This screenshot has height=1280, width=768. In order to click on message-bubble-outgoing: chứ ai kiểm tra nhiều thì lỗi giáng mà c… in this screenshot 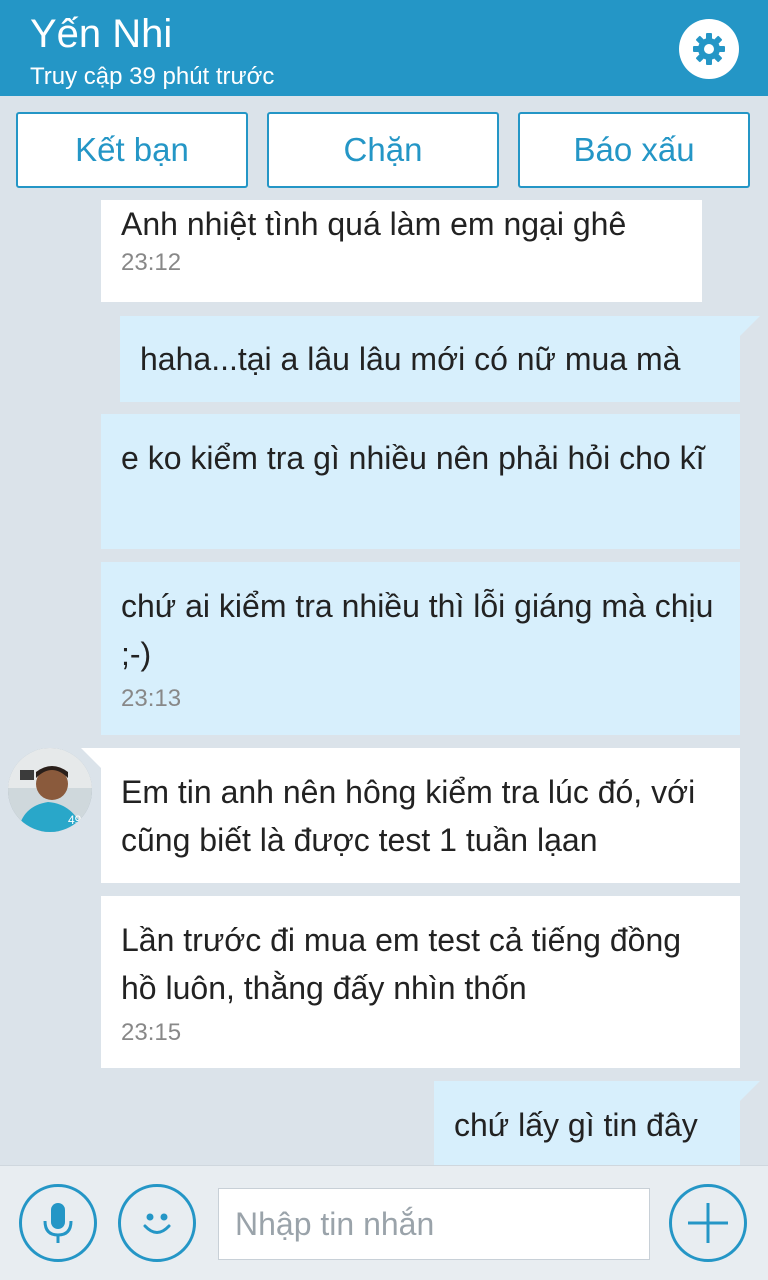, I will do `click(420, 648)`.